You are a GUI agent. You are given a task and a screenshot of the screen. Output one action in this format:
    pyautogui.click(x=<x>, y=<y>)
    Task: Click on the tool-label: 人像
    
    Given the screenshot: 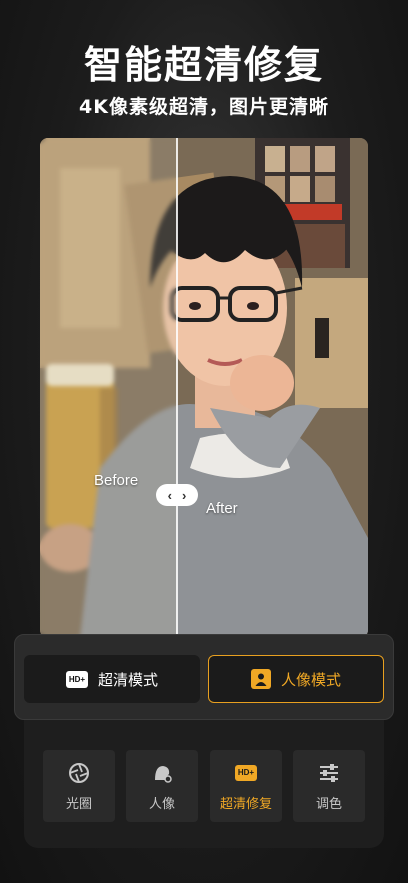 What is the action you would take?
    pyautogui.click(x=161, y=803)
    